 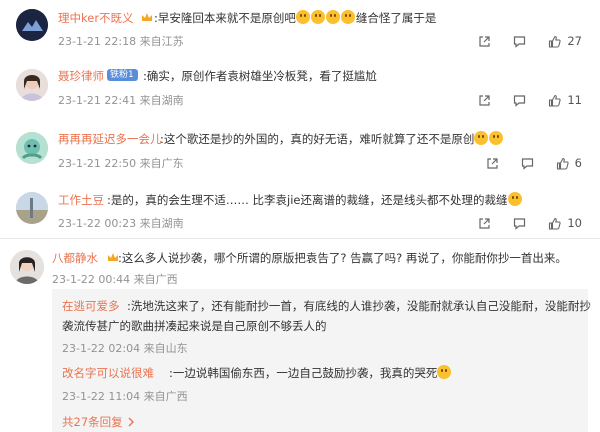 What do you see at coordinates (110, 139) in the screenshot?
I see `comment-username: 再再再延迟多一会儿` at bounding box center [110, 139].